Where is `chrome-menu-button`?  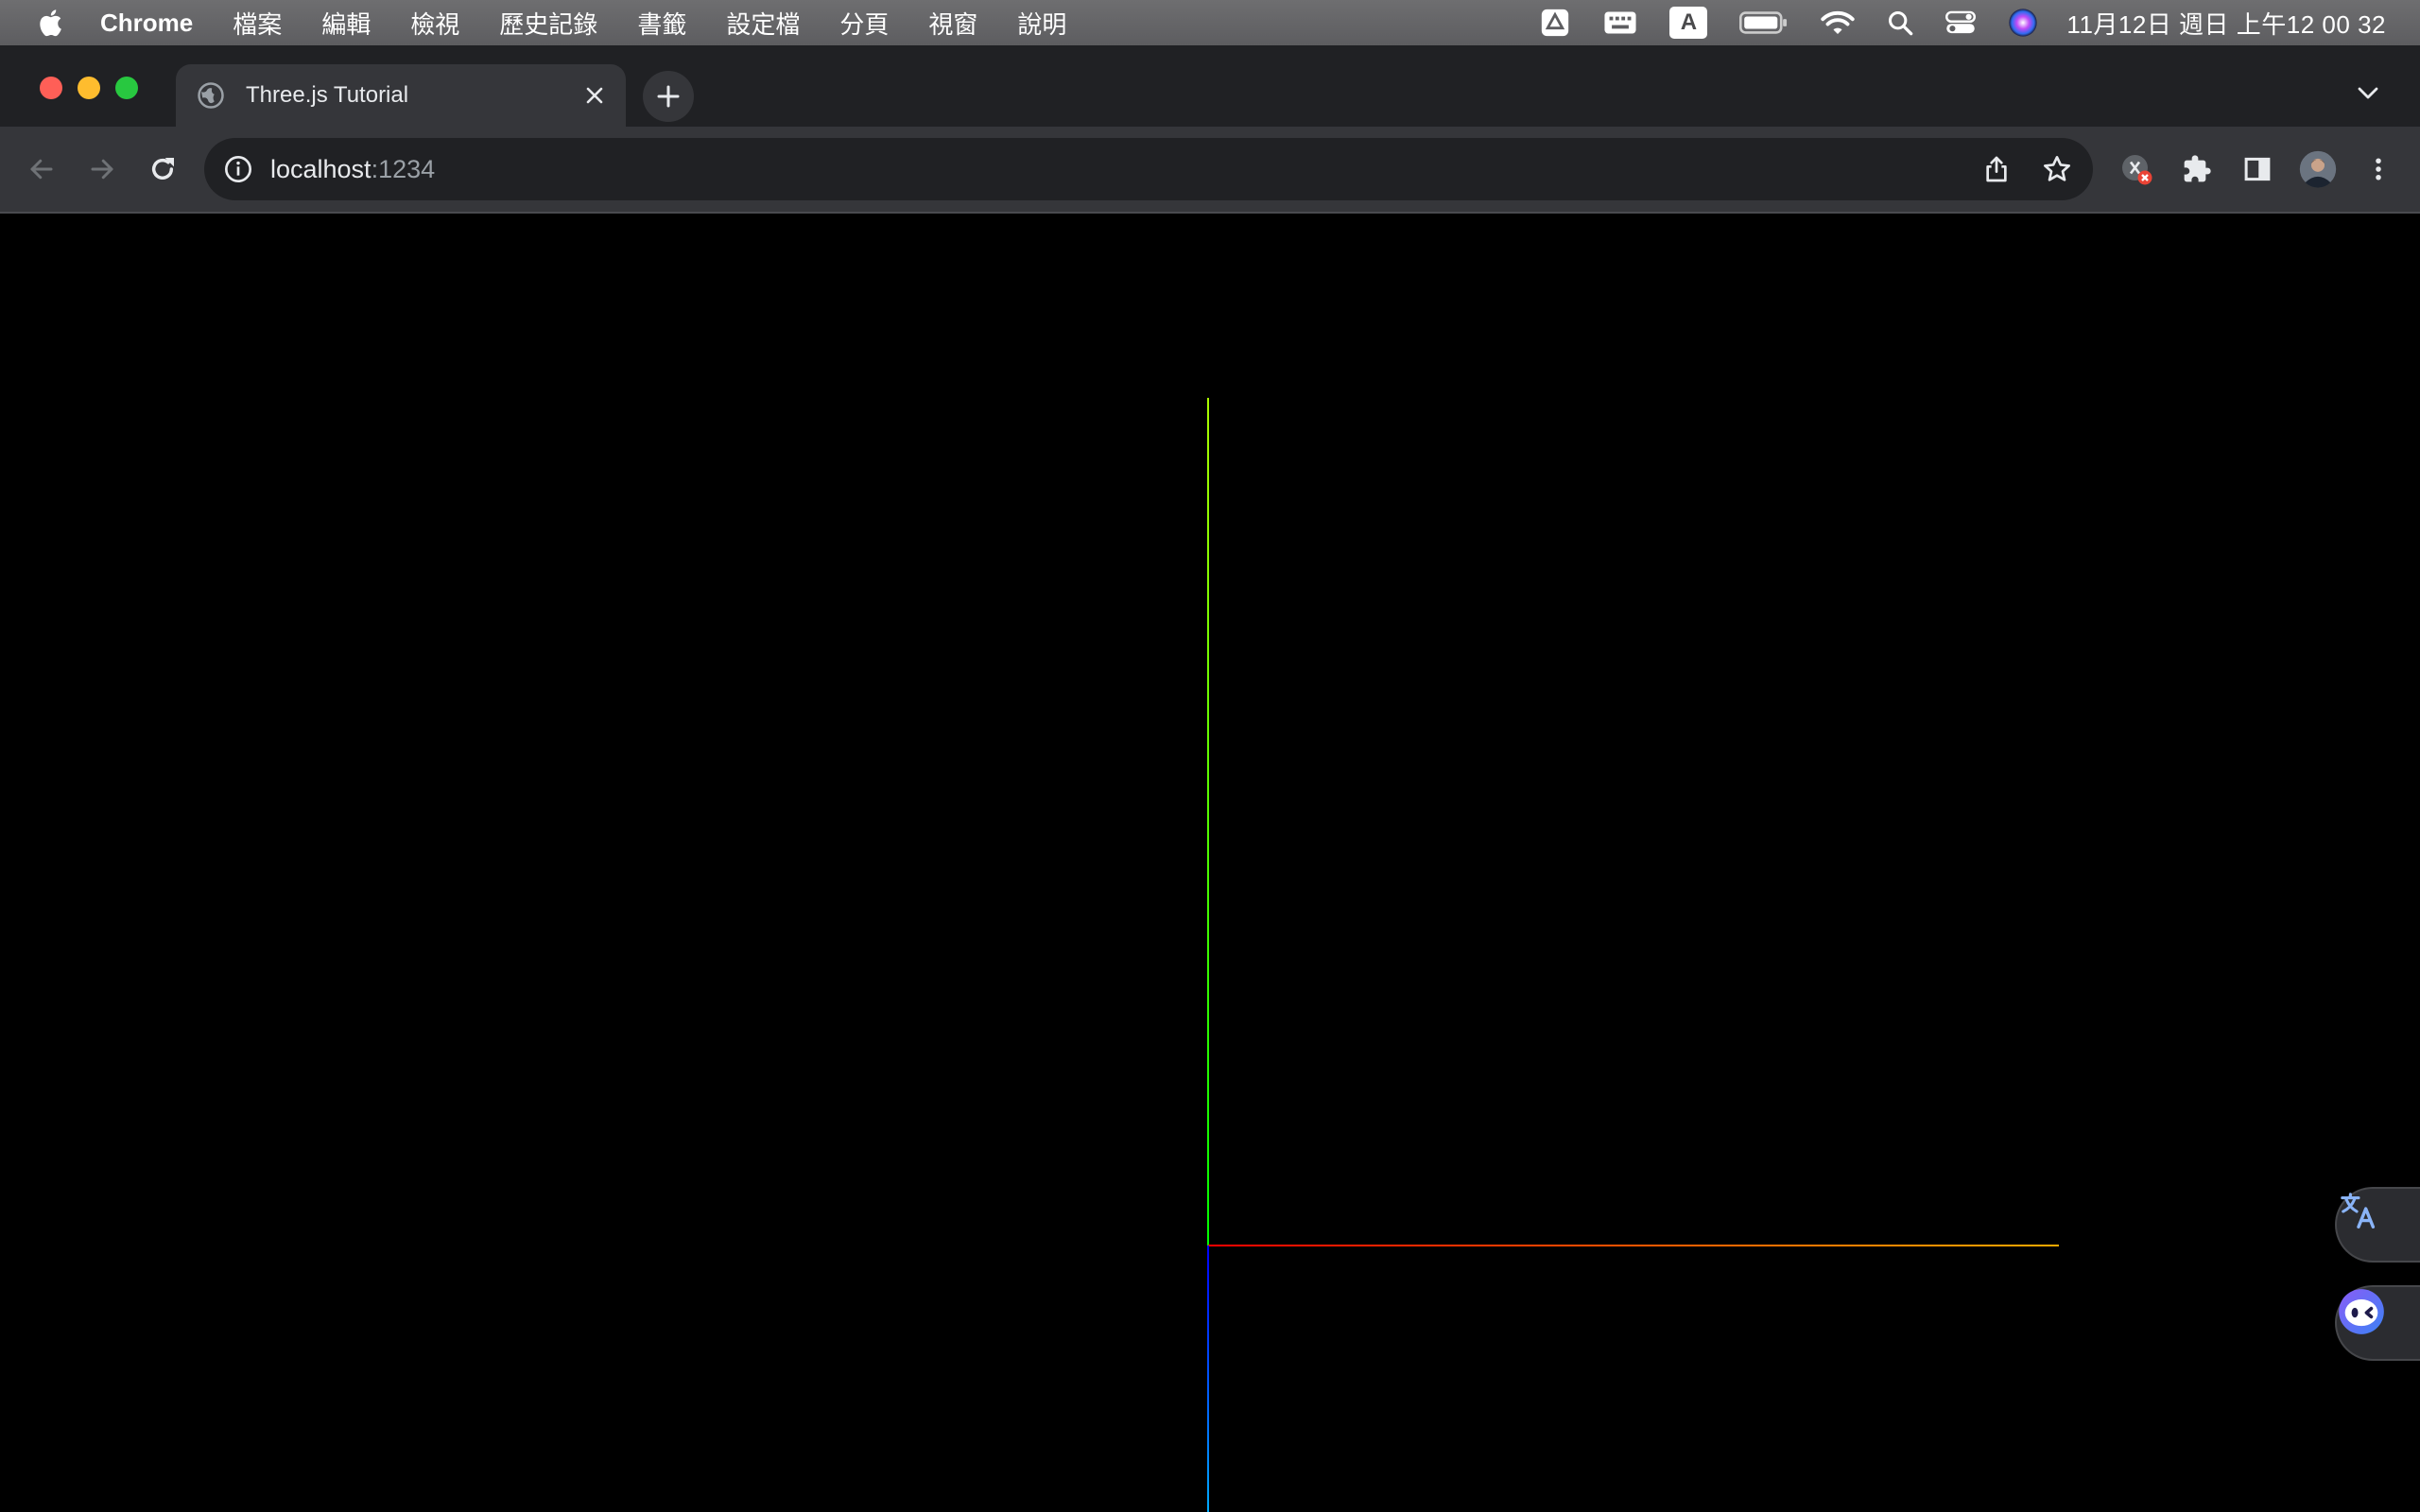
chrome-menu-button is located at coordinates (2378, 169).